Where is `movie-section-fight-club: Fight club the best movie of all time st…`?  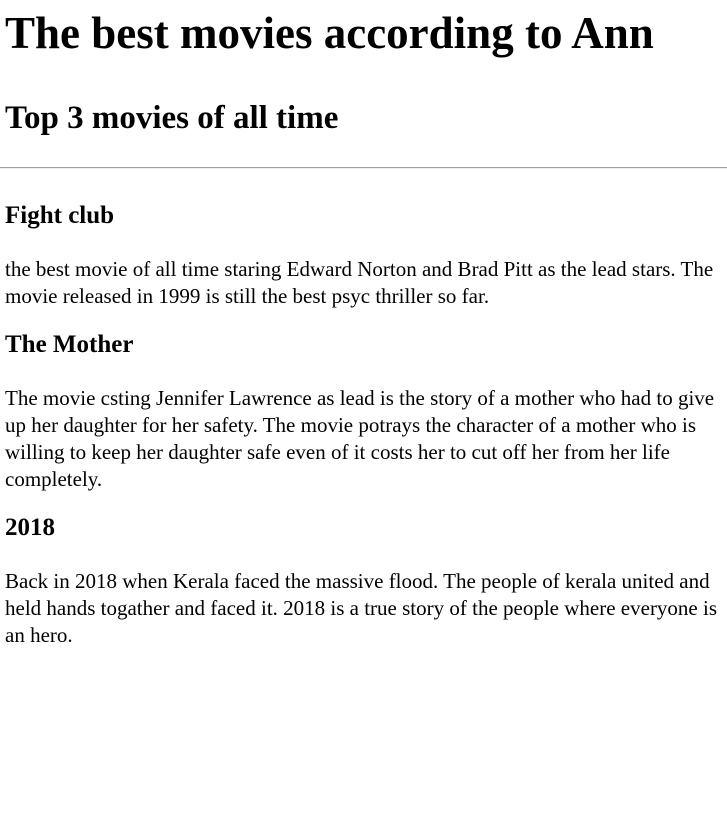
movie-section-fight-club: Fight club the best movie of all time st… is located at coordinates (366, 255).